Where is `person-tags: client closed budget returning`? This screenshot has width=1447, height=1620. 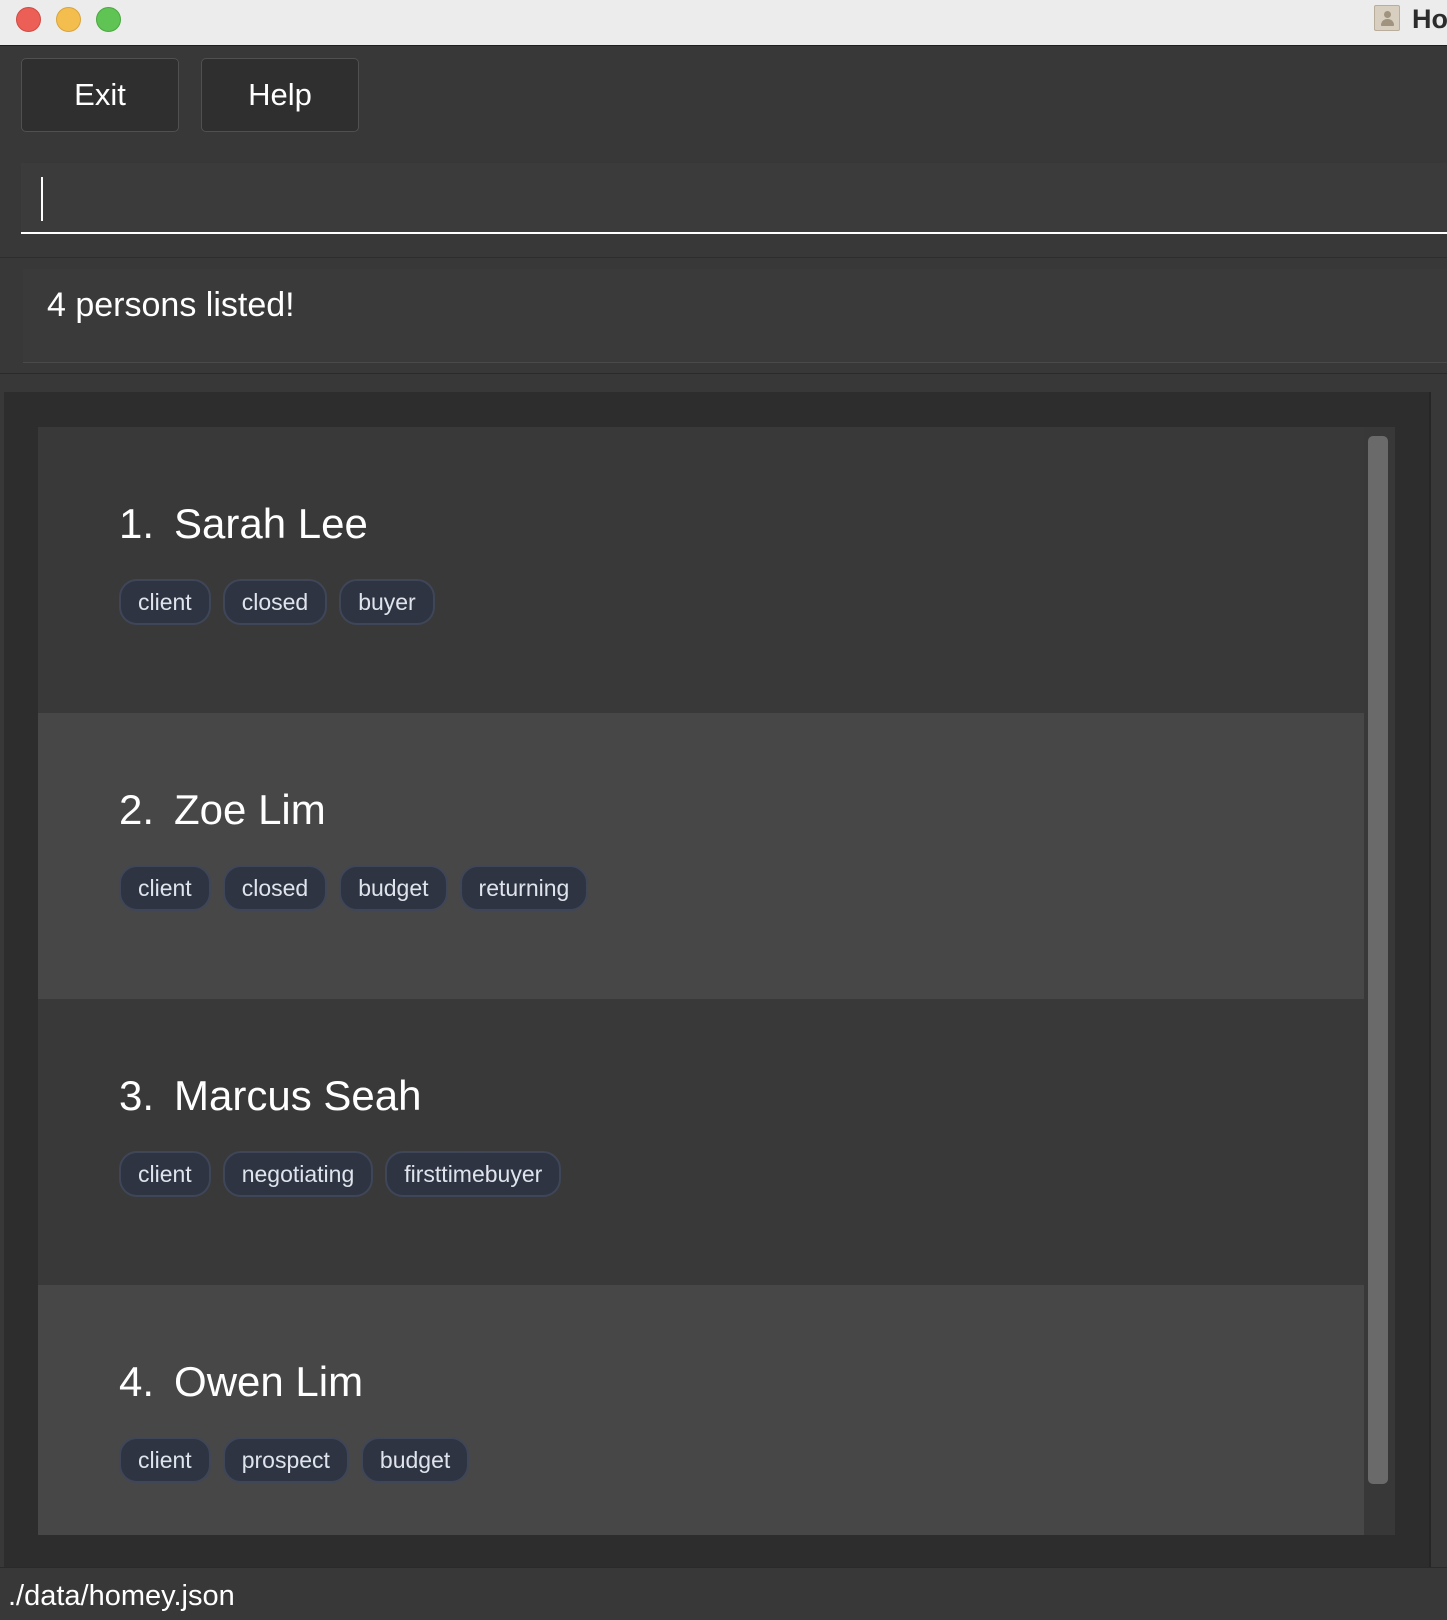
person-tags: client closed budget returning is located at coordinates (354, 888).